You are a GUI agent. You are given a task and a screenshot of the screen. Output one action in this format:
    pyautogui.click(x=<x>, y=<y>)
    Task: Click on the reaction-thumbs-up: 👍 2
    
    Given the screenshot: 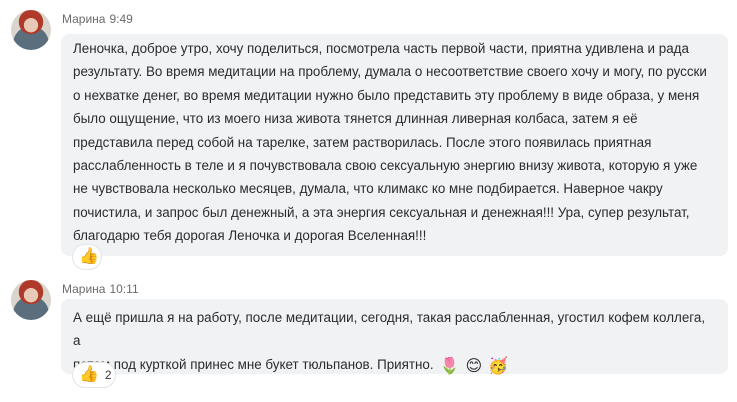 What is the action you would take?
    pyautogui.click(x=94, y=375)
    